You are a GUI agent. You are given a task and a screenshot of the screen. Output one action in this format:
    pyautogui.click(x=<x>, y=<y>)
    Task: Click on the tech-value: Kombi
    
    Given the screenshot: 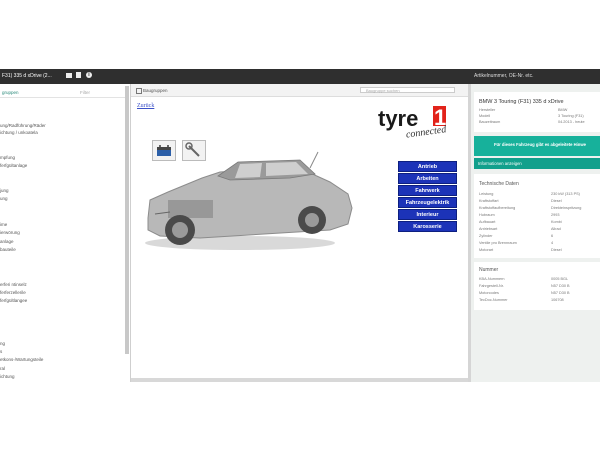 What is the action you would take?
    pyautogui.click(x=556, y=222)
    